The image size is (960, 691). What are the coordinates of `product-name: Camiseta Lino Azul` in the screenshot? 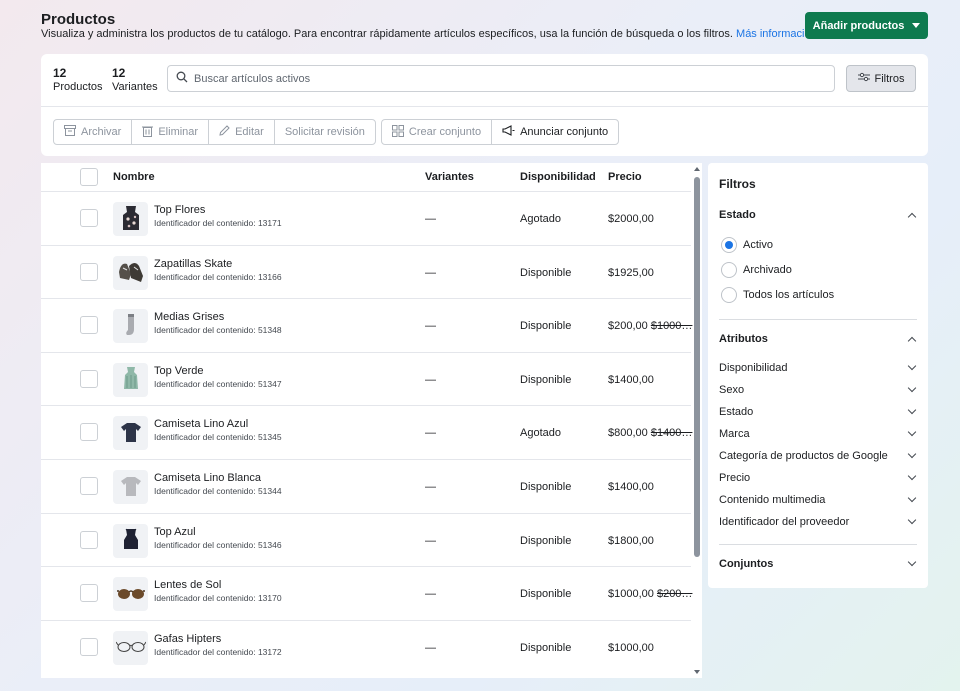 It's located at (201, 424).